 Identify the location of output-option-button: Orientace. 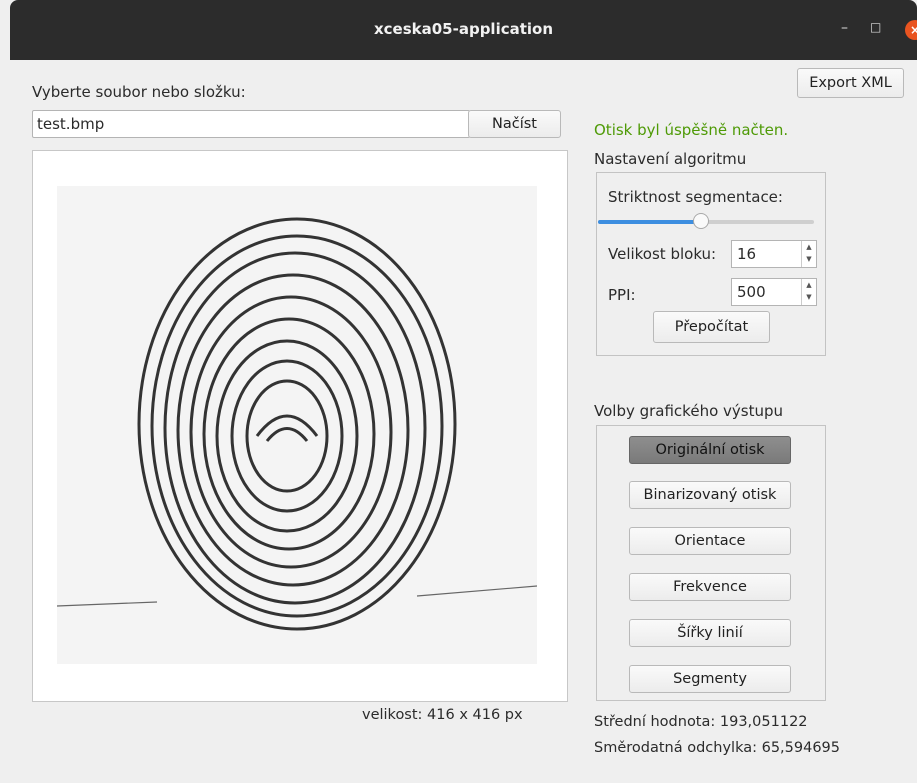
(710, 541).